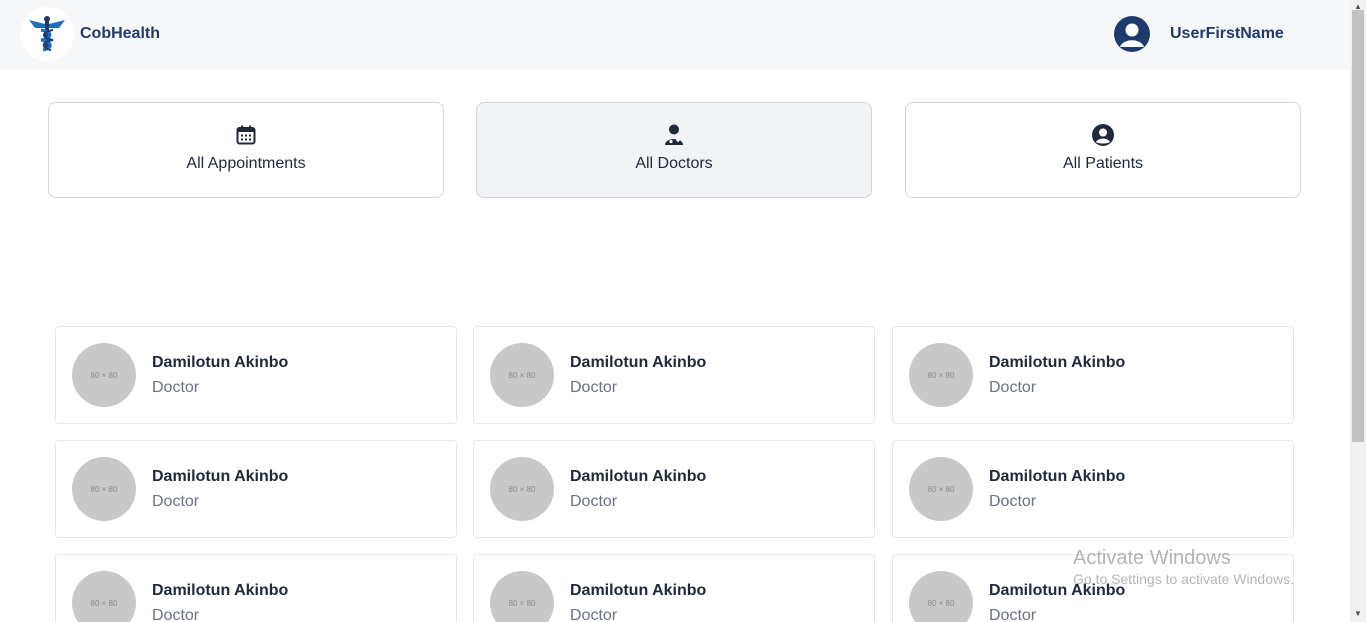 This screenshot has width=1366, height=622. What do you see at coordinates (1132, 34) in the screenshot?
I see `user-avatar-icon` at bounding box center [1132, 34].